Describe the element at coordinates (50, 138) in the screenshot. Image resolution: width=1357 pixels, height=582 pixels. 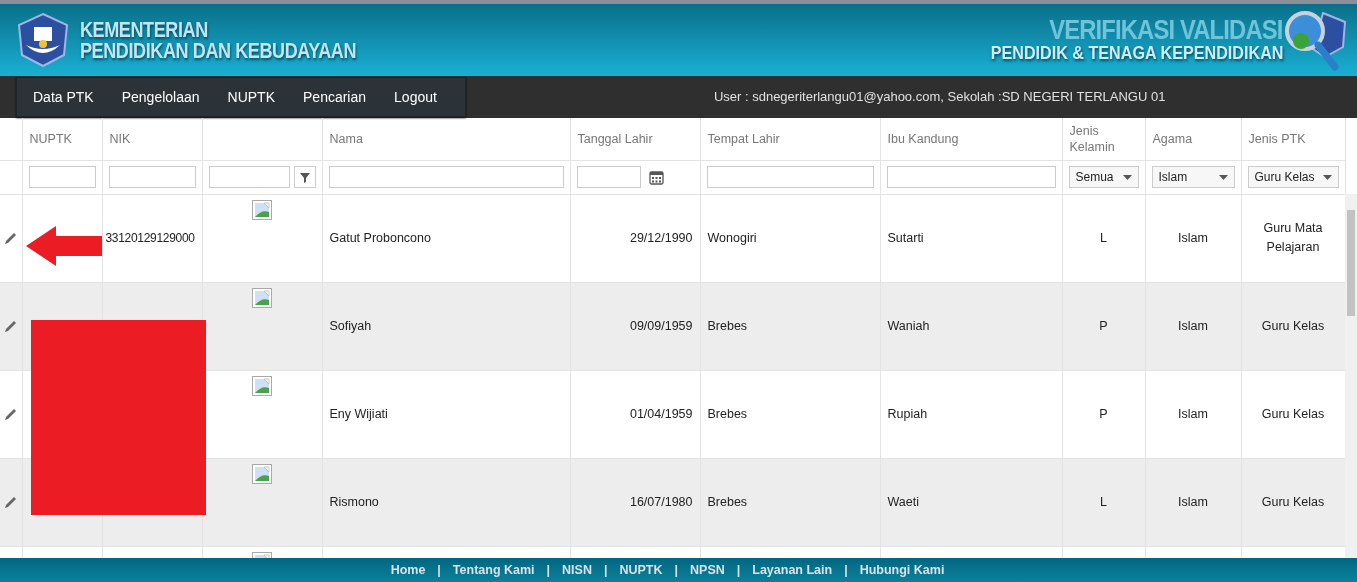
I see `column-header: NUPTK` at that location.